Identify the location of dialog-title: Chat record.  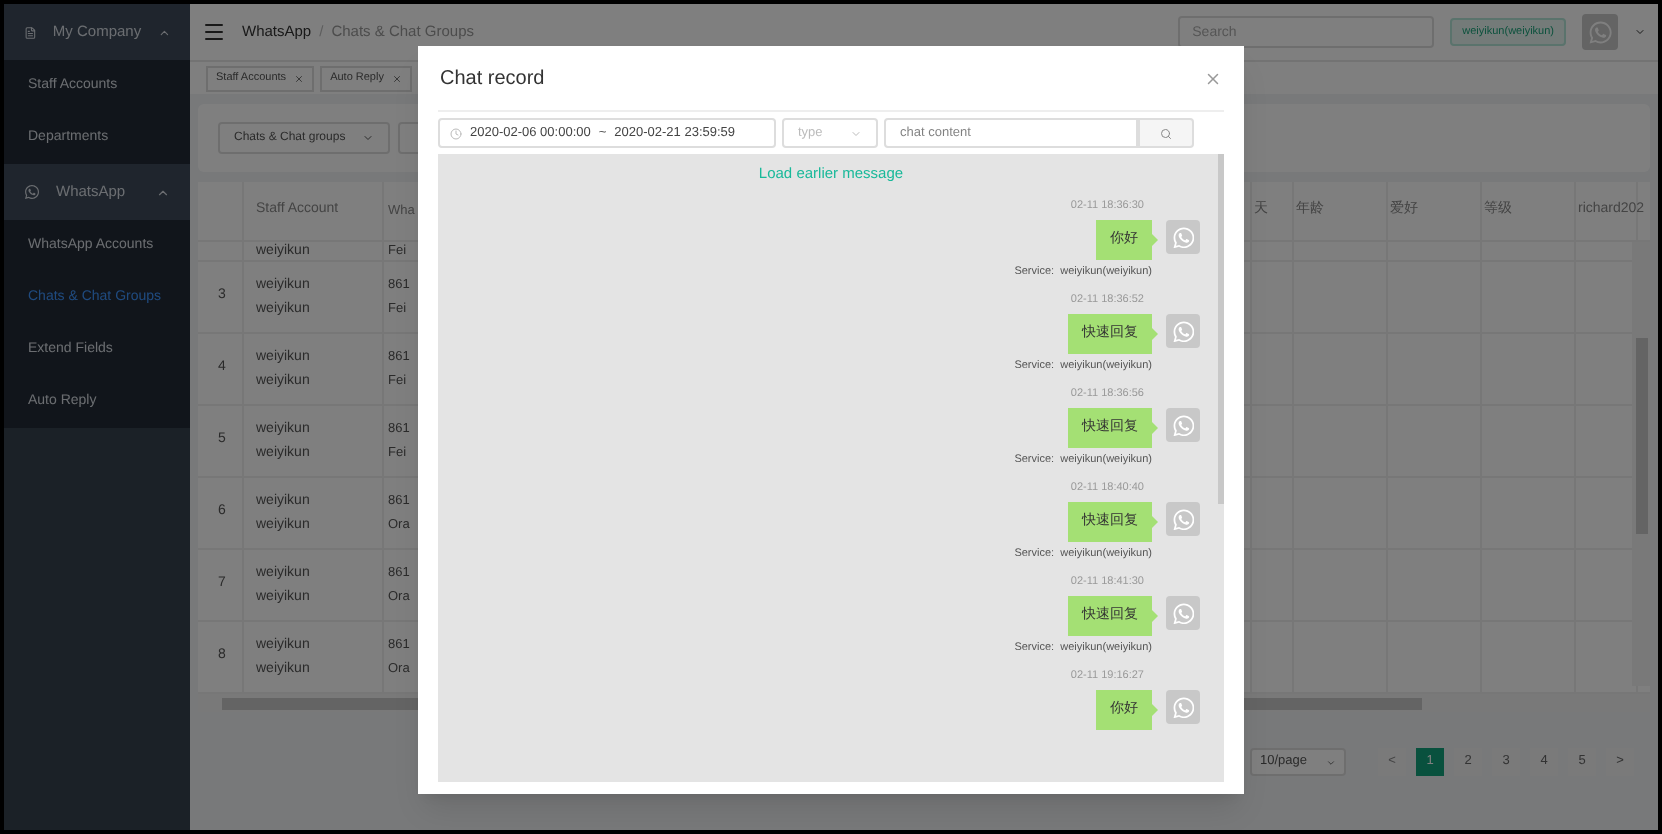
(492, 79).